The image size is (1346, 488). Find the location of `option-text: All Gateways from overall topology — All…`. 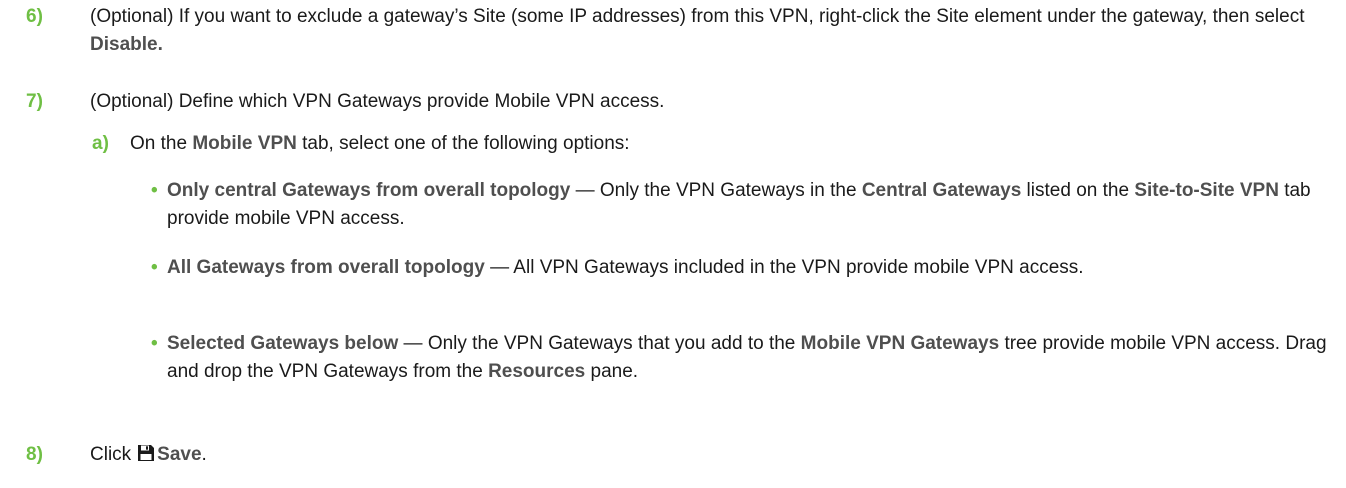

option-text: All Gateways from overall topology — All… is located at coordinates (625, 267).